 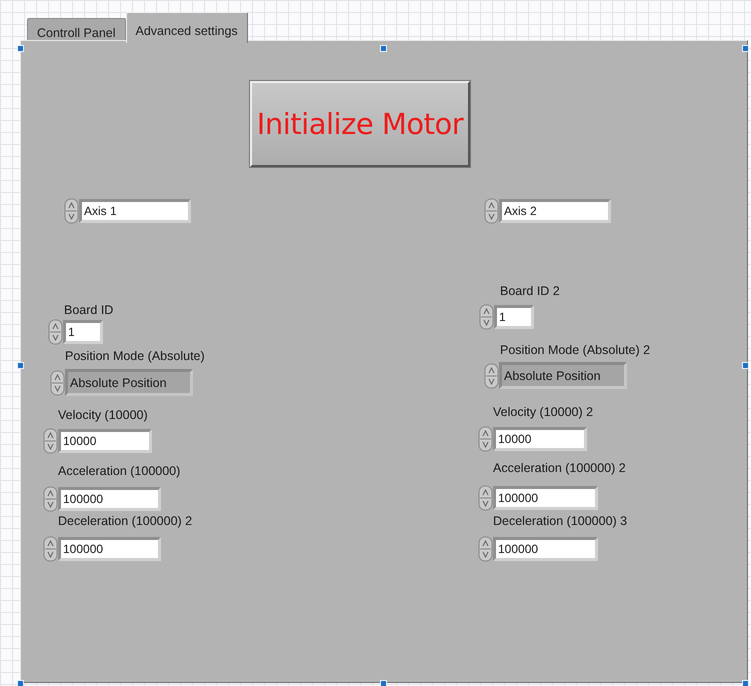 I want to click on control-label: Acceleration (100000), so click(x=119, y=471).